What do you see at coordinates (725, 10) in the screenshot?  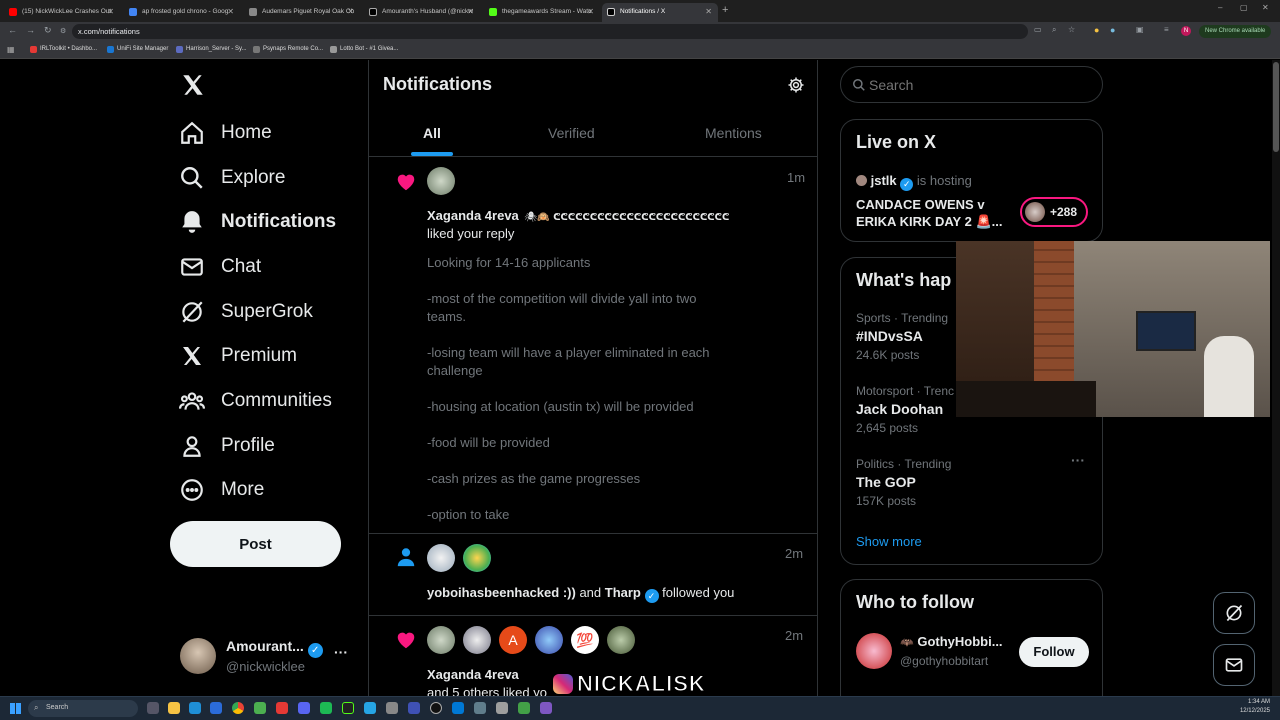 I see `new-tab-icon: +` at bounding box center [725, 10].